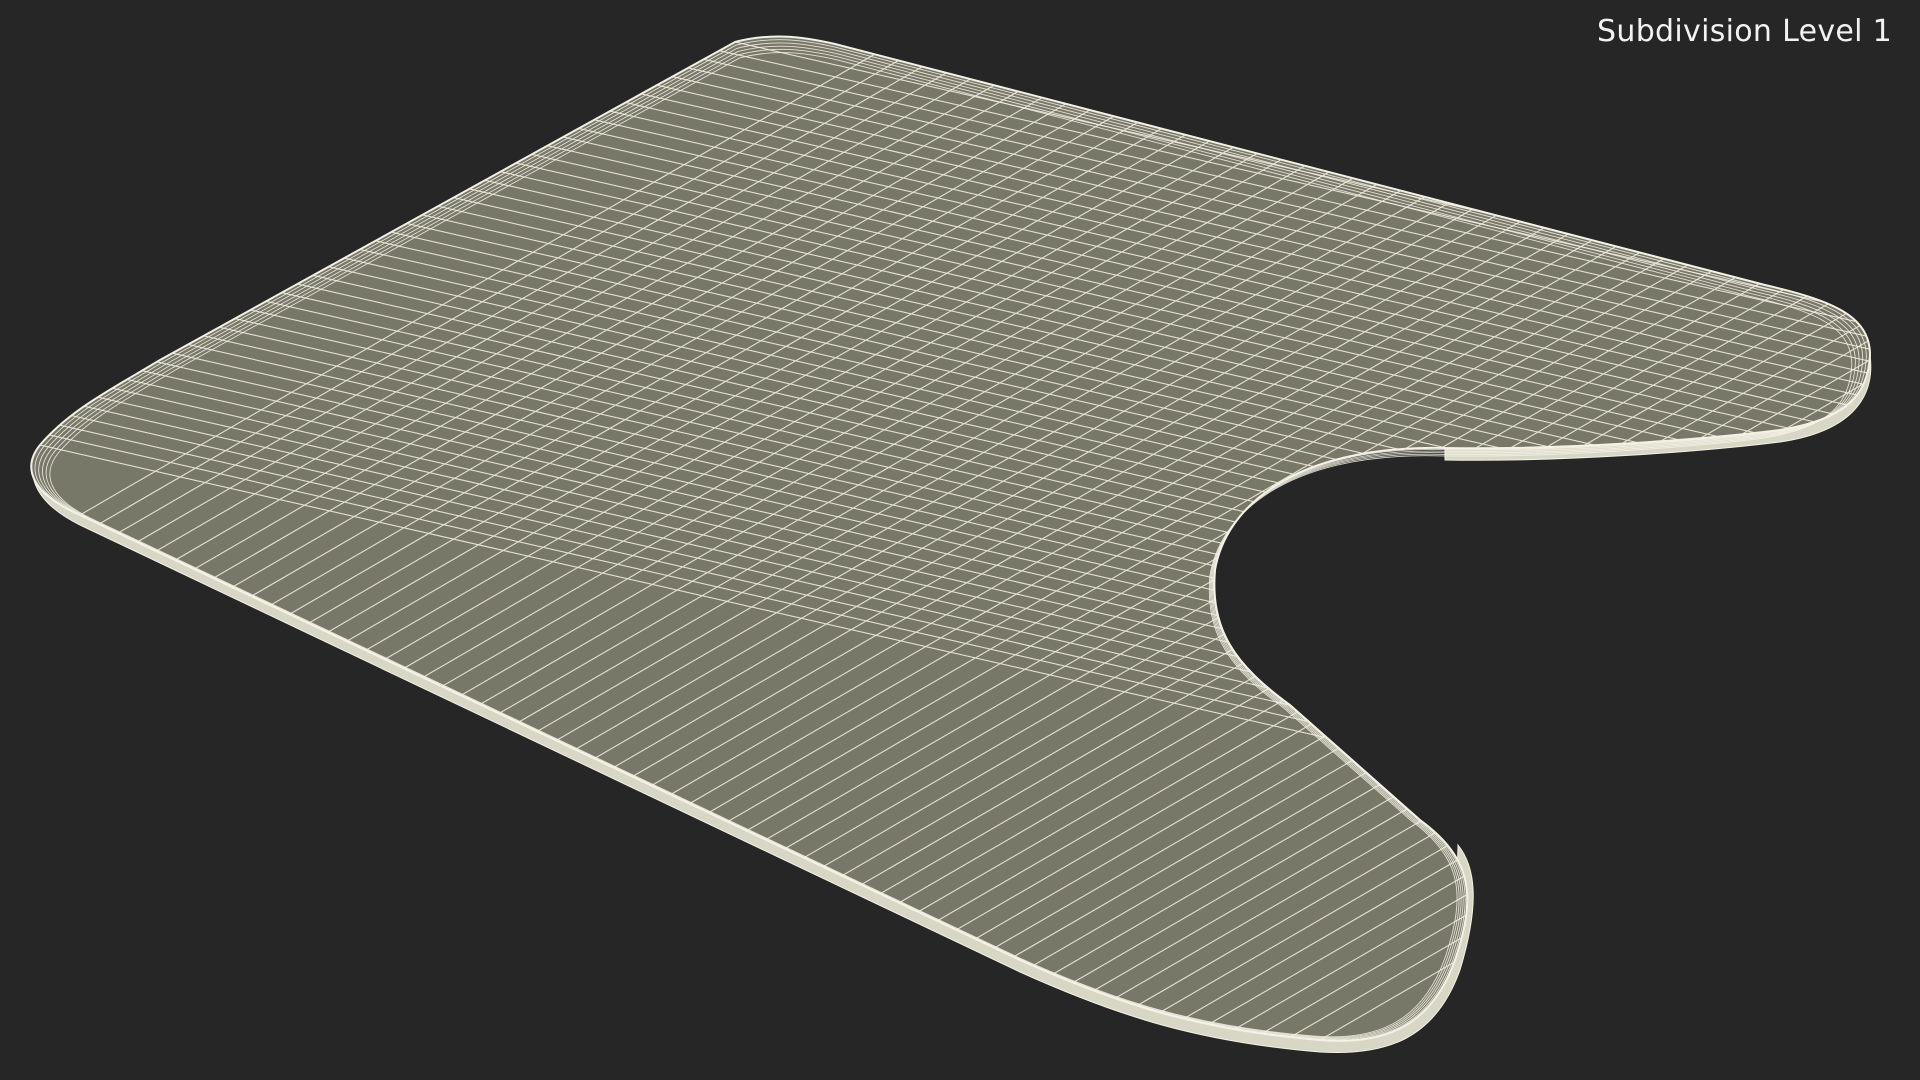 The height and width of the screenshot is (1080, 1920). What do you see at coordinates (1744, 31) in the screenshot?
I see `subdivision-level-label: Subdivision Level 1` at bounding box center [1744, 31].